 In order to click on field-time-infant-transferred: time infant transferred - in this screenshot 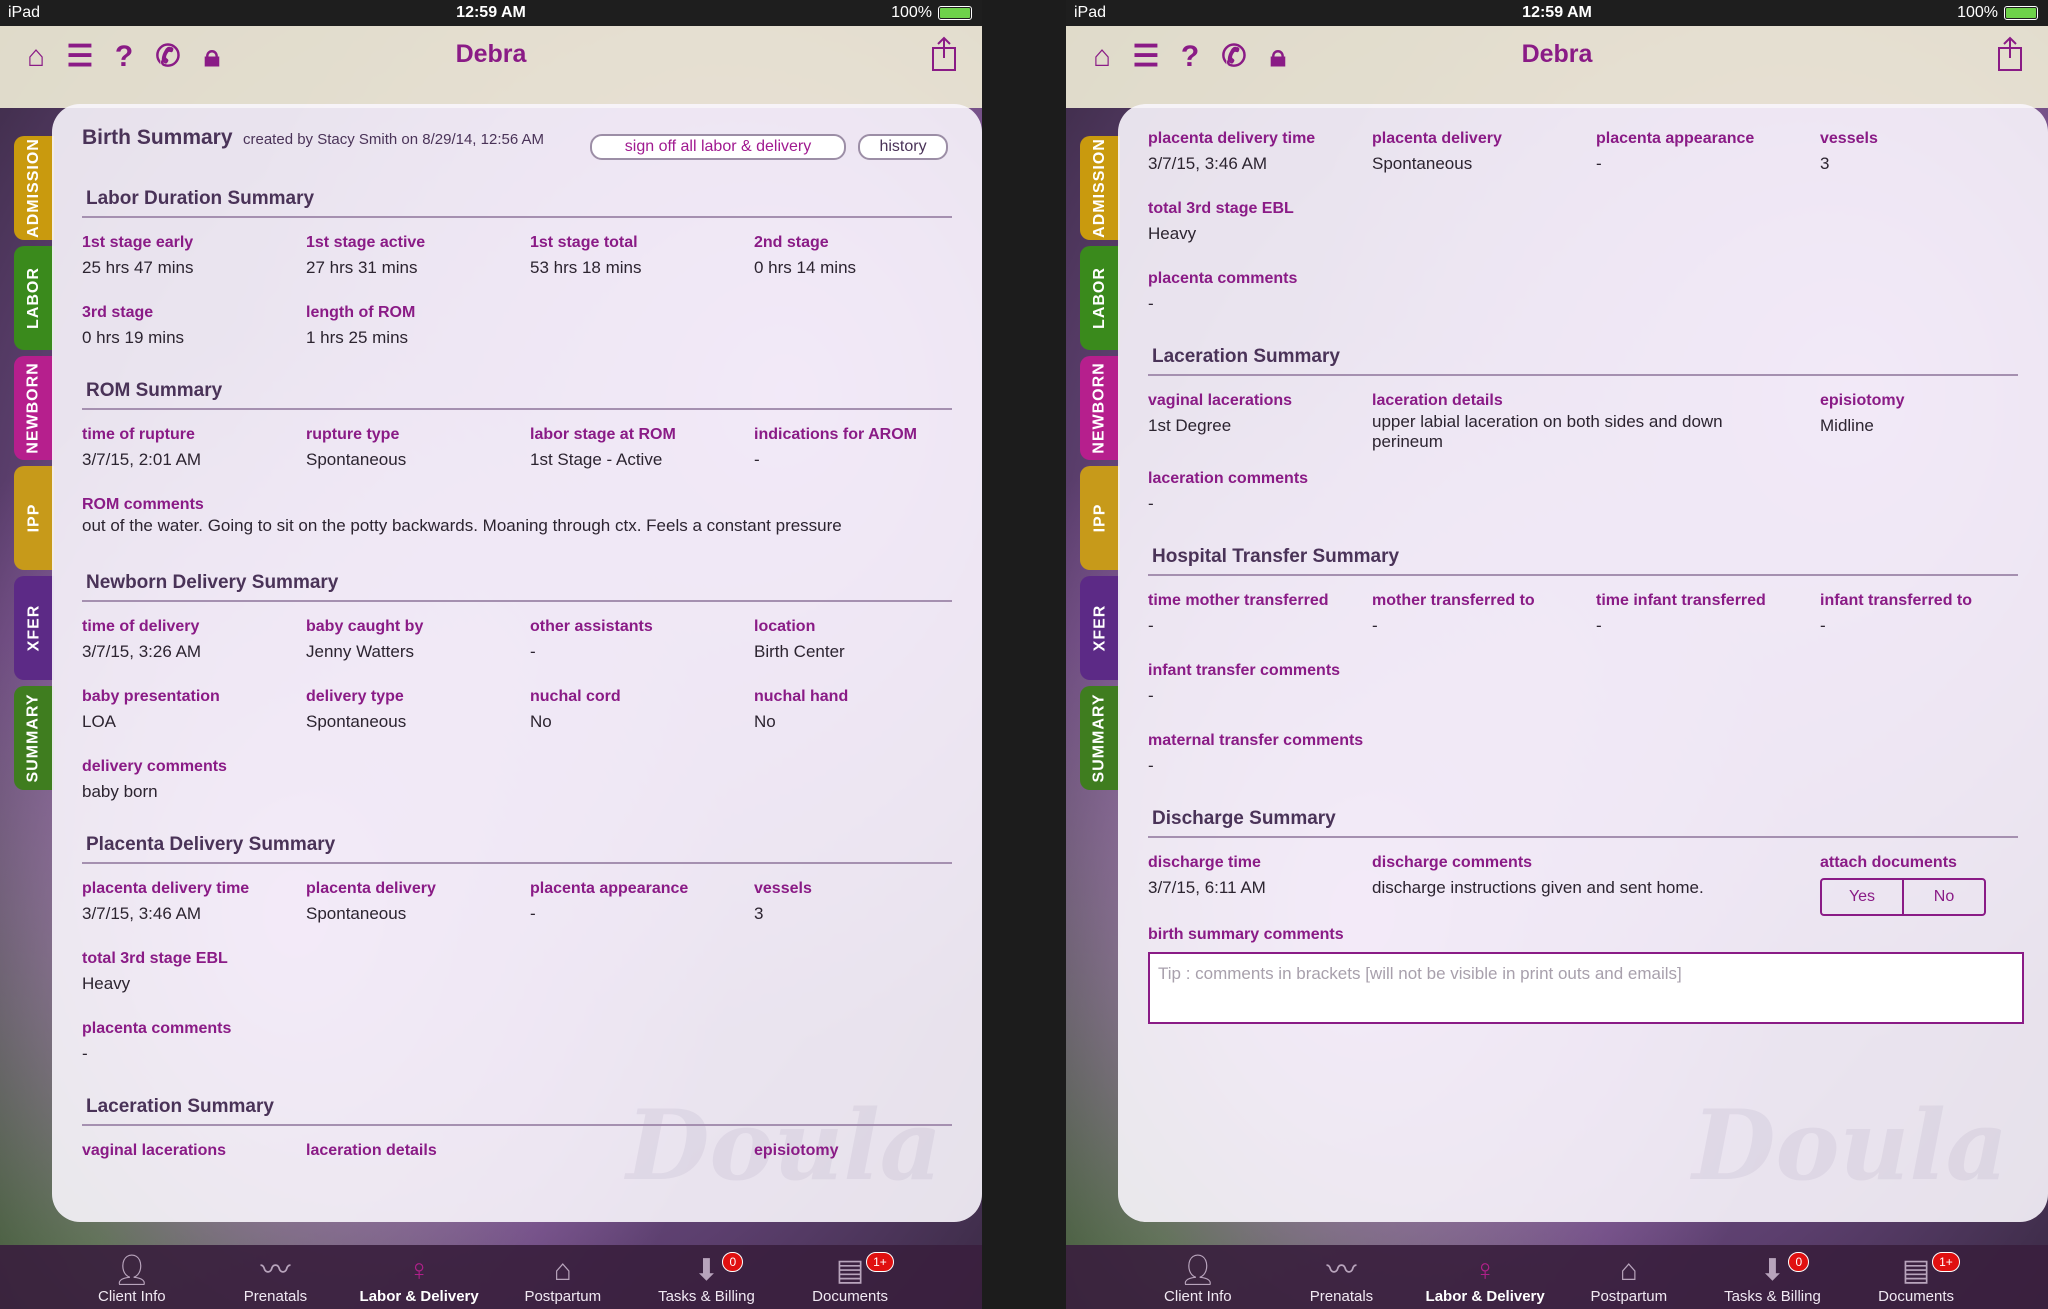, I will do `click(1681, 613)`.